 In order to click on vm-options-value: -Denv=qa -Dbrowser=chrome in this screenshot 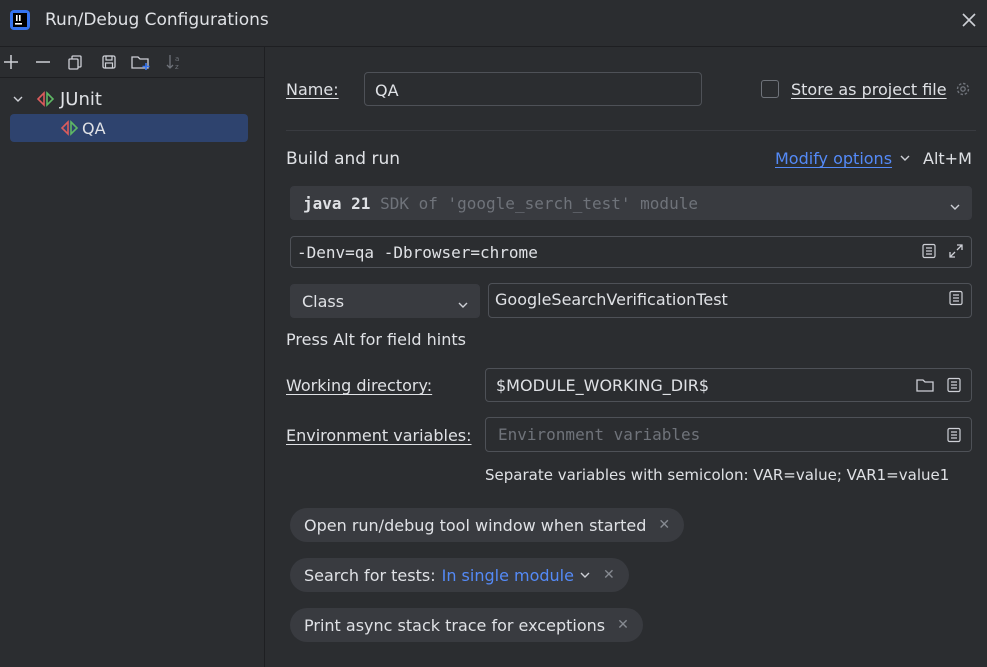, I will do `click(417, 252)`.